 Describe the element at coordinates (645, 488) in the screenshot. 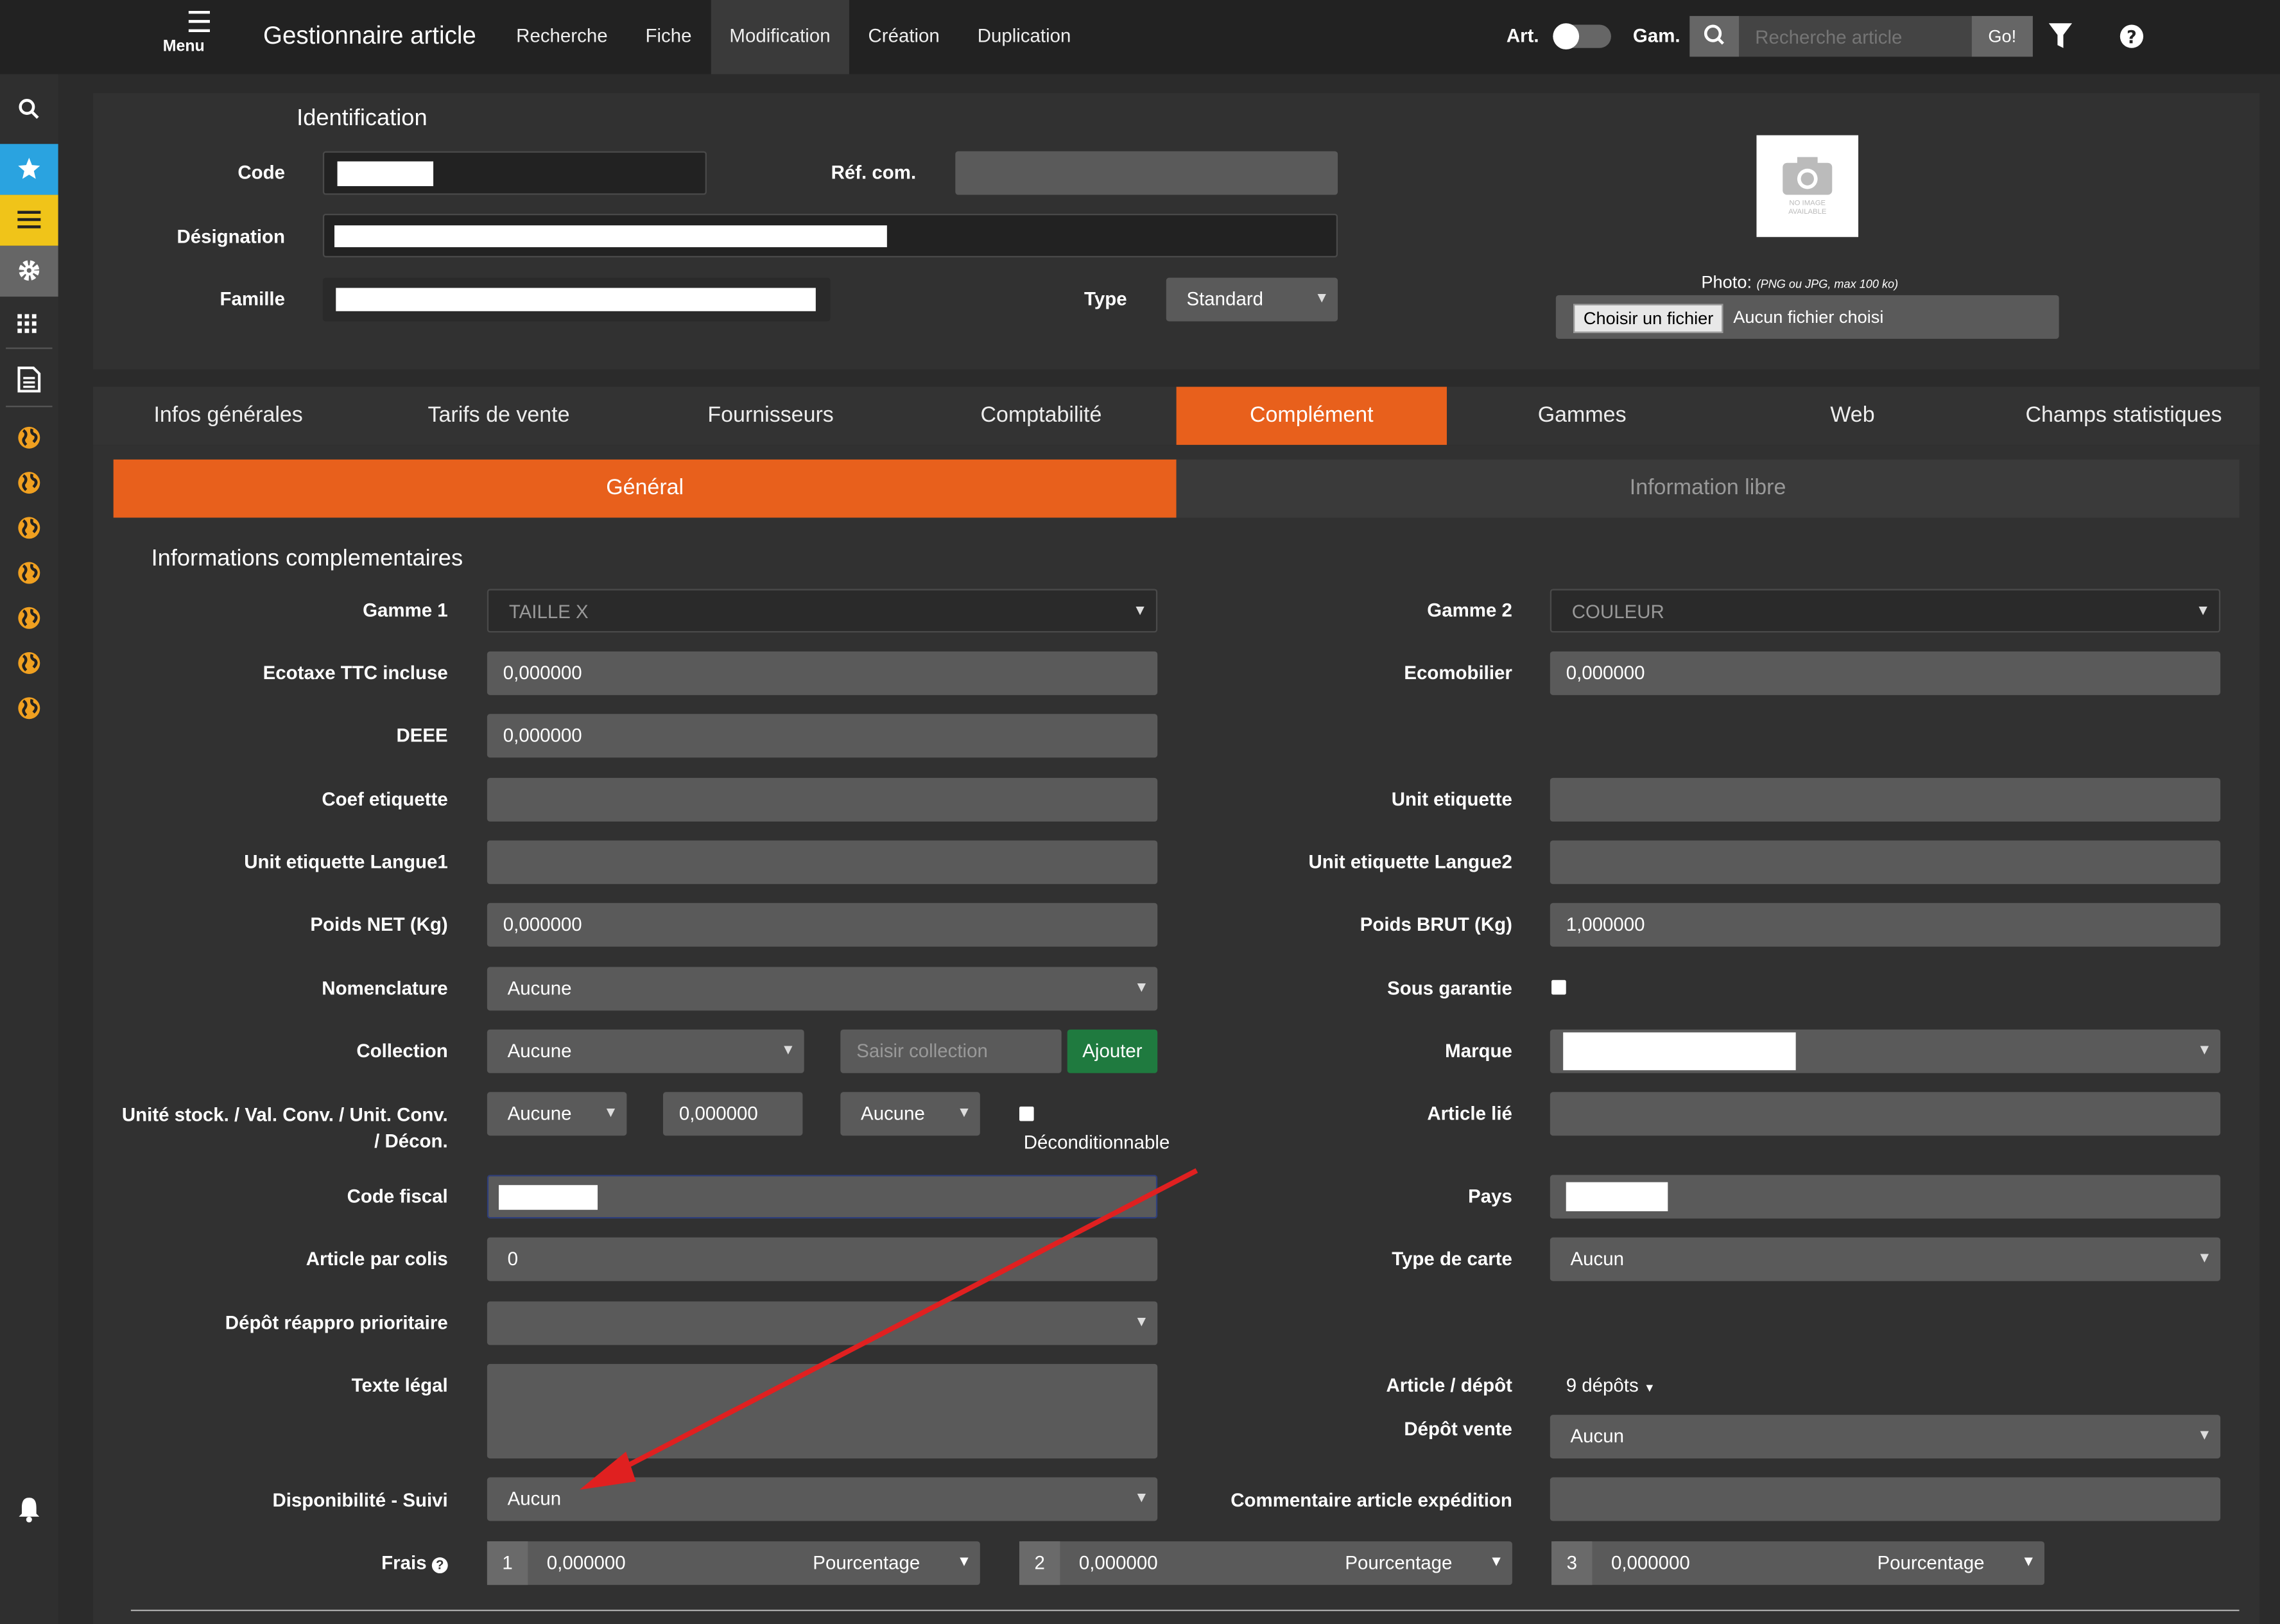

I see `subtab-general: Général` at that location.